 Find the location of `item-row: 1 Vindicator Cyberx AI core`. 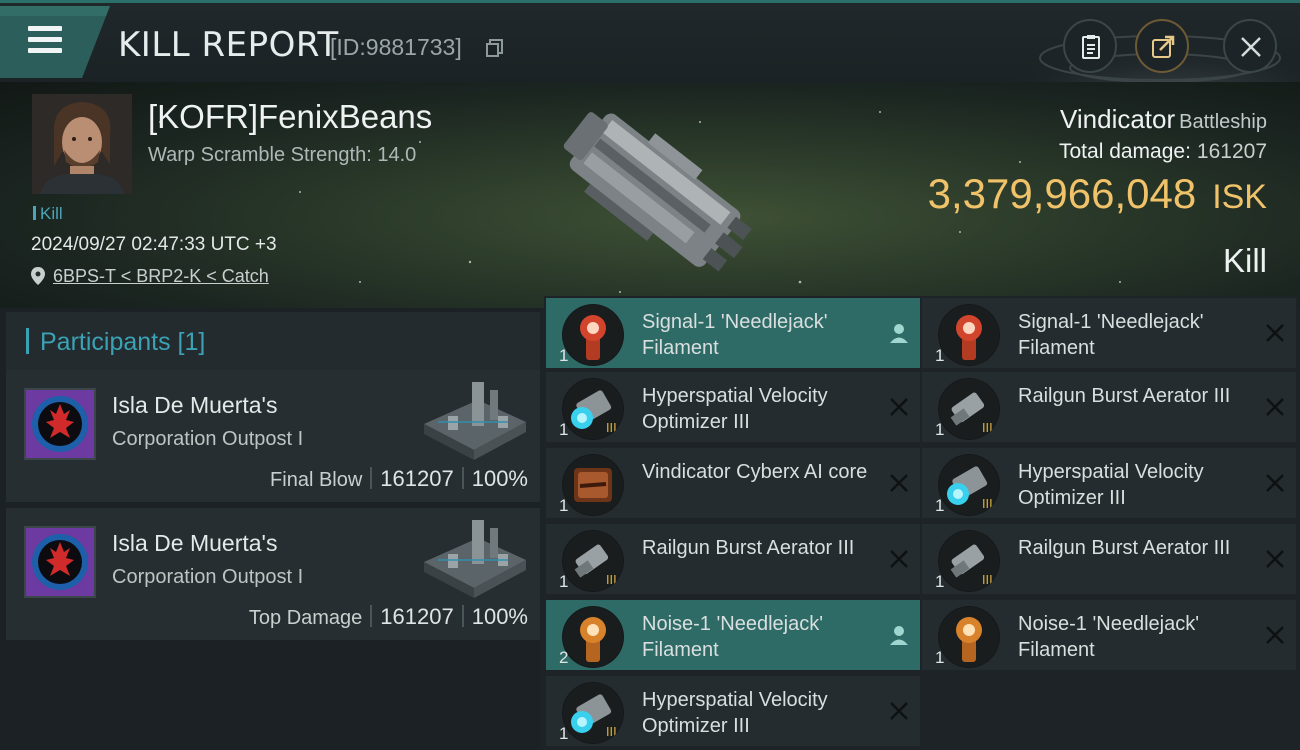

item-row: 1 Vindicator Cyberx AI core is located at coordinates (733, 483).